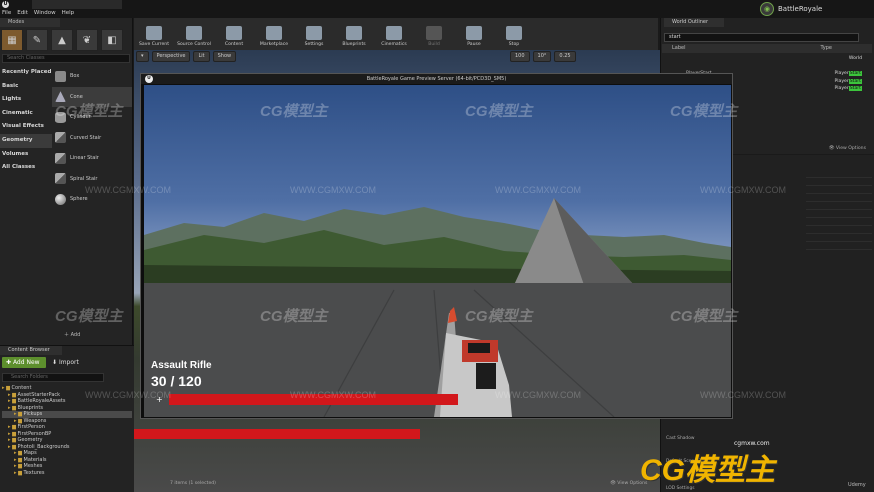 The image size is (874, 492). What do you see at coordinates (70, 362) in the screenshot?
I see `import-button: ⬇ Import` at bounding box center [70, 362].